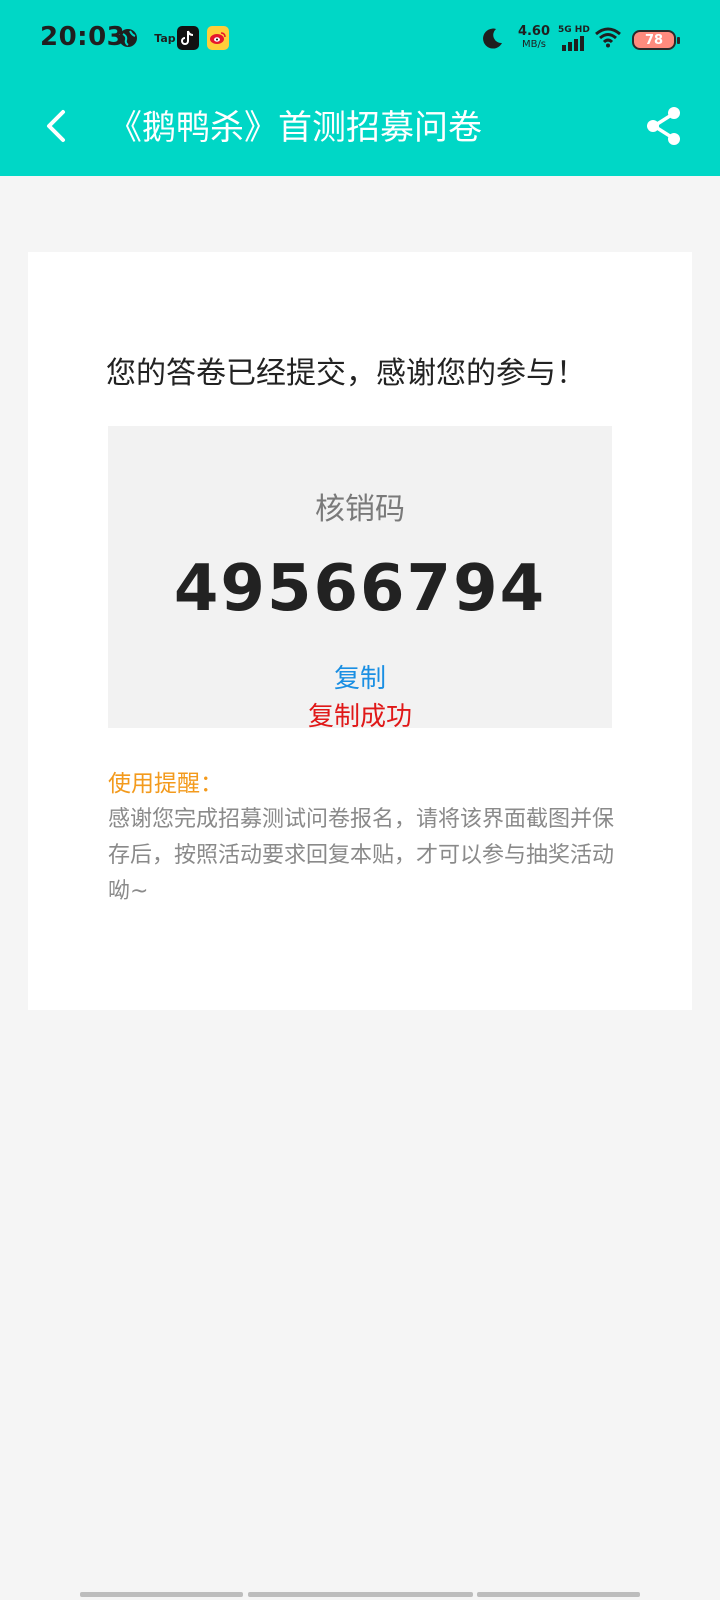 The height and width of the screenshot is (1600, 720). I want to click on back-button, so click(56, 126).